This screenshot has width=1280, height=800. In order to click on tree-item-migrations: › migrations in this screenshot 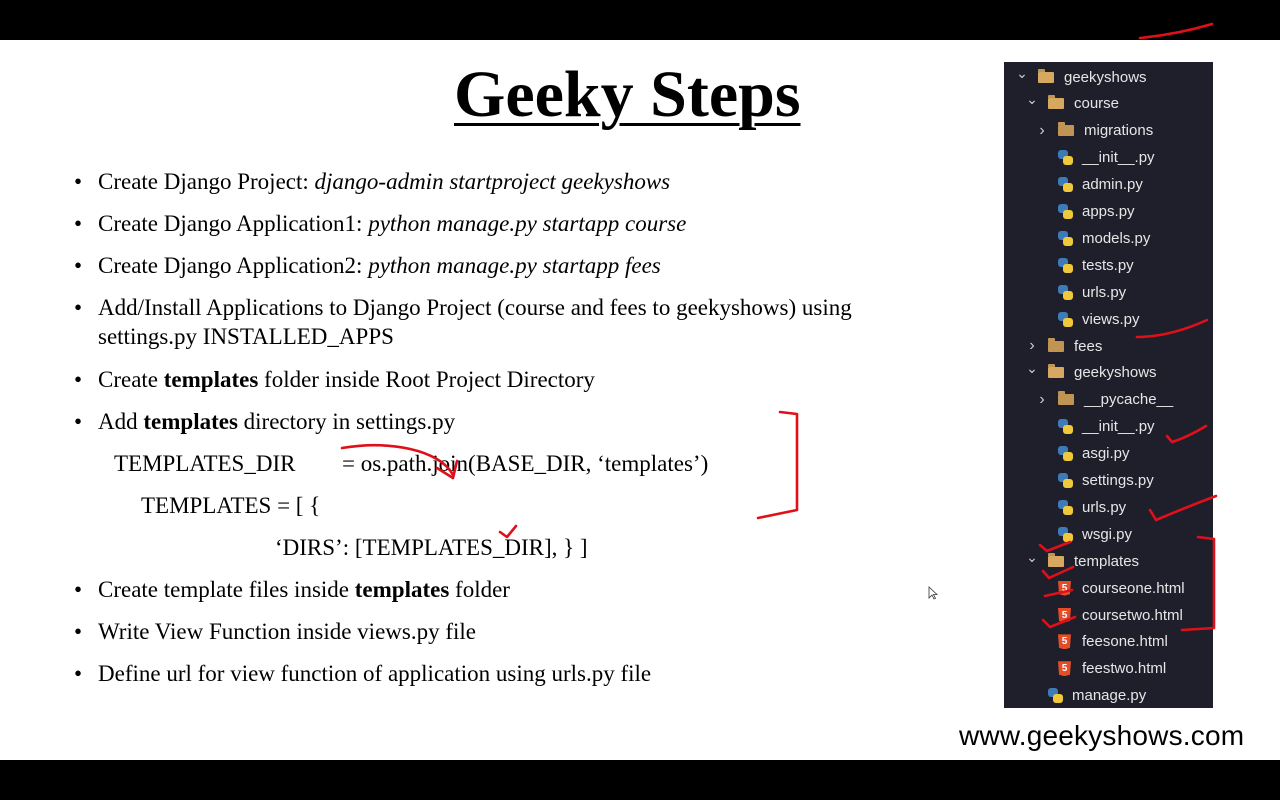, I will do `click(1108, 131)`.